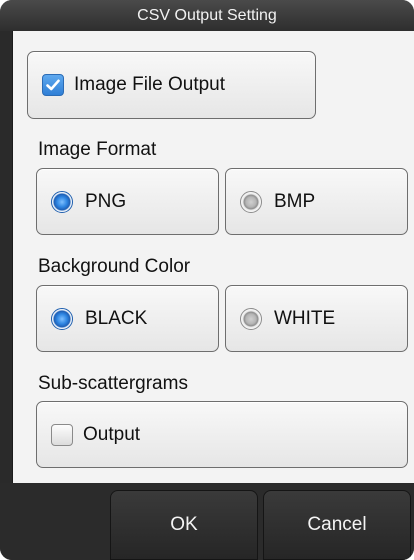  What do you see at coordinates (127, 201) in the screenshot?
I see `image-format-option-png: PNG` at bounding box center [127, 201].